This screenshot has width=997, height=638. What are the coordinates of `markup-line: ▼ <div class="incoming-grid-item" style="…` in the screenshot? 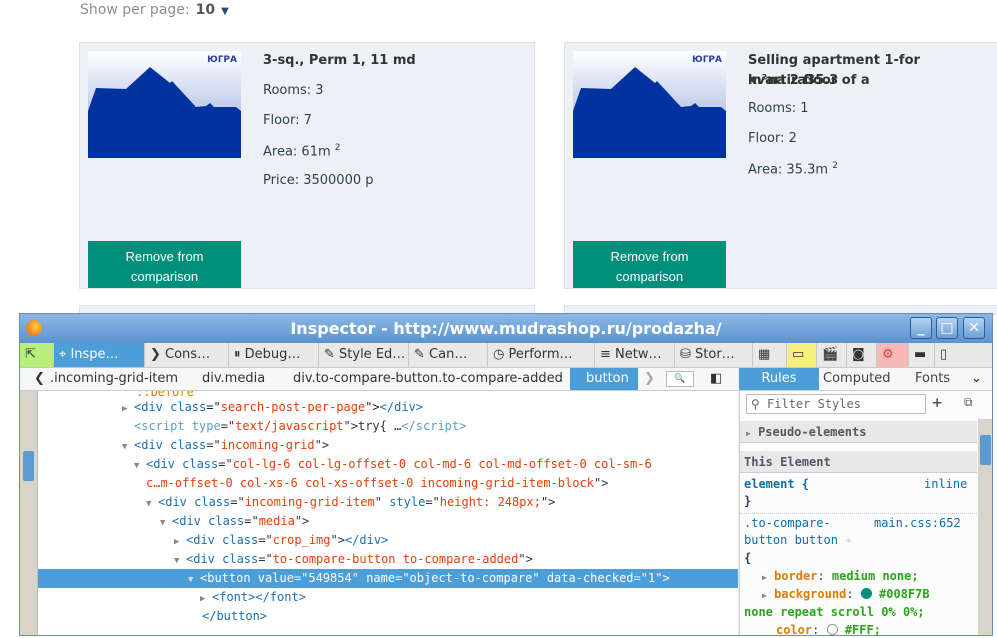 It's located at (388, 502).